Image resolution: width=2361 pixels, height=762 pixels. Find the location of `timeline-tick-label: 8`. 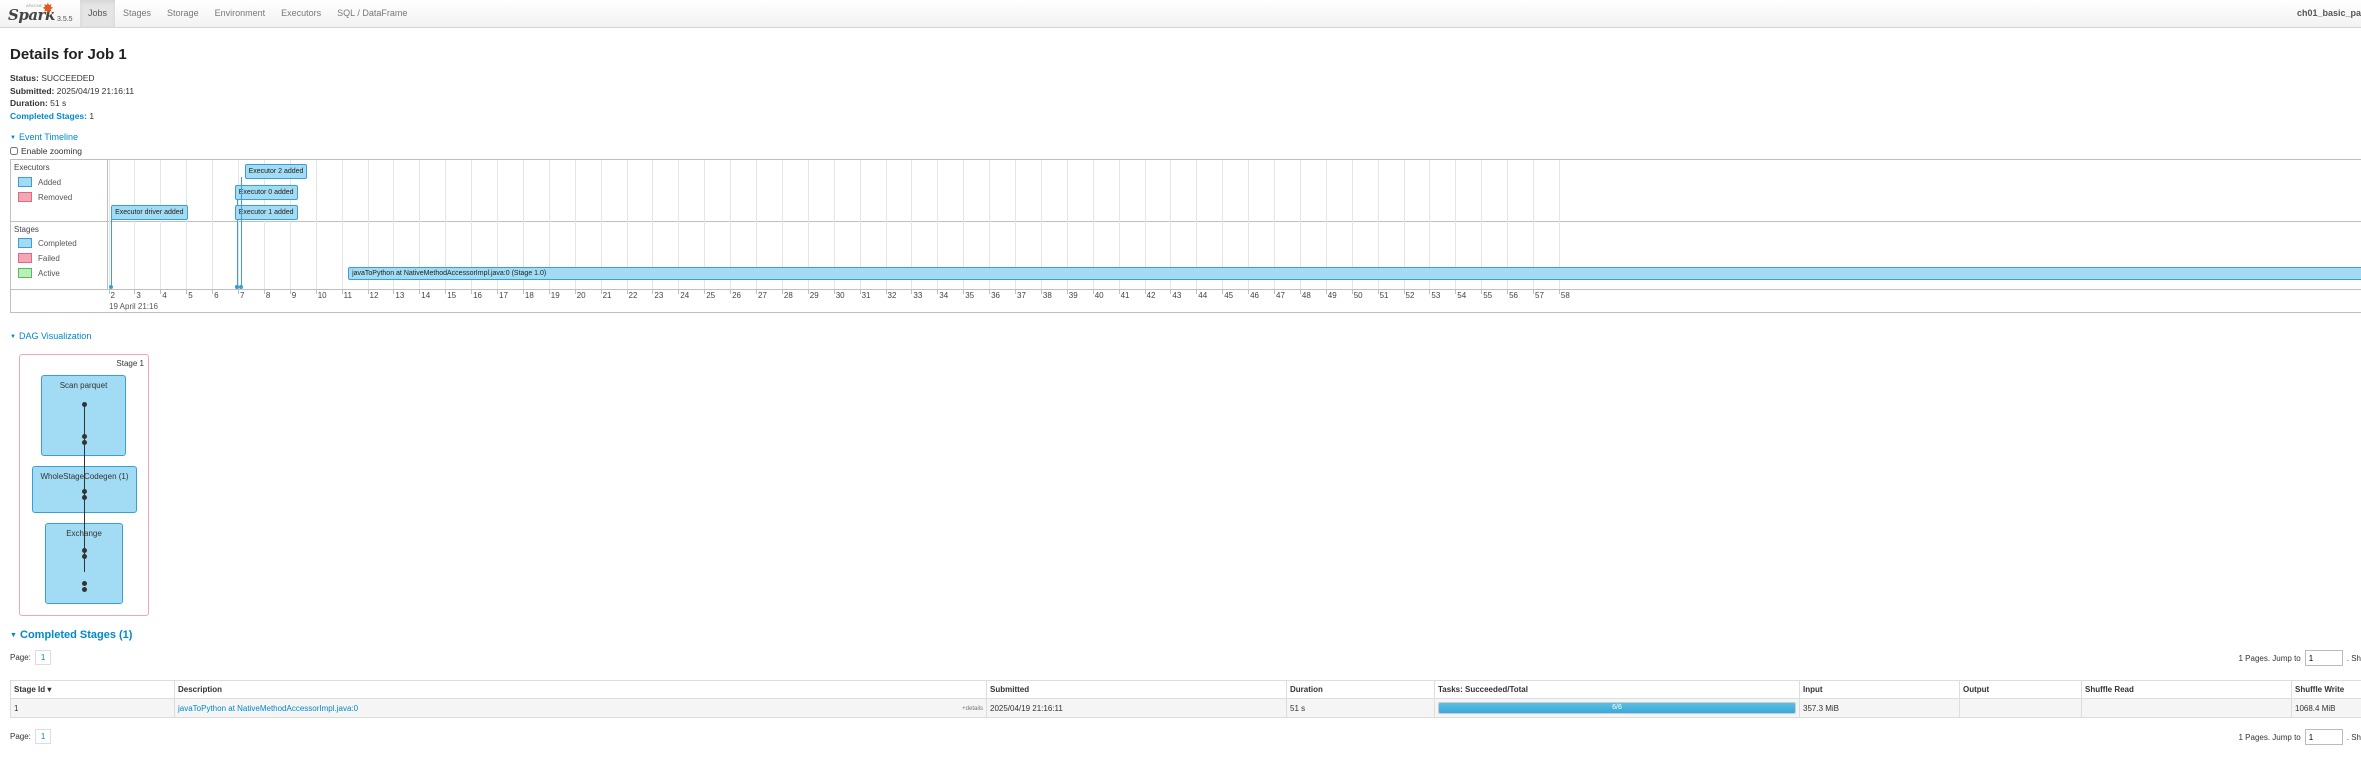

timeline-tick-label: 8 is located at coordinates (268, 295).